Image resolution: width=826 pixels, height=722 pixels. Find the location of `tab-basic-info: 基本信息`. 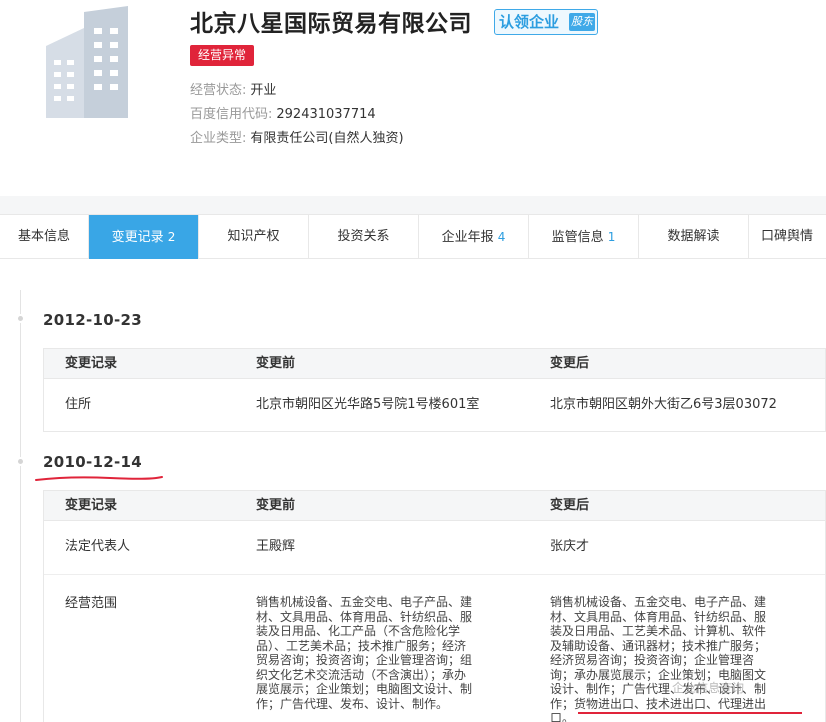

tab-basic-info: 基本信息 is located at coordinates (44, 237).